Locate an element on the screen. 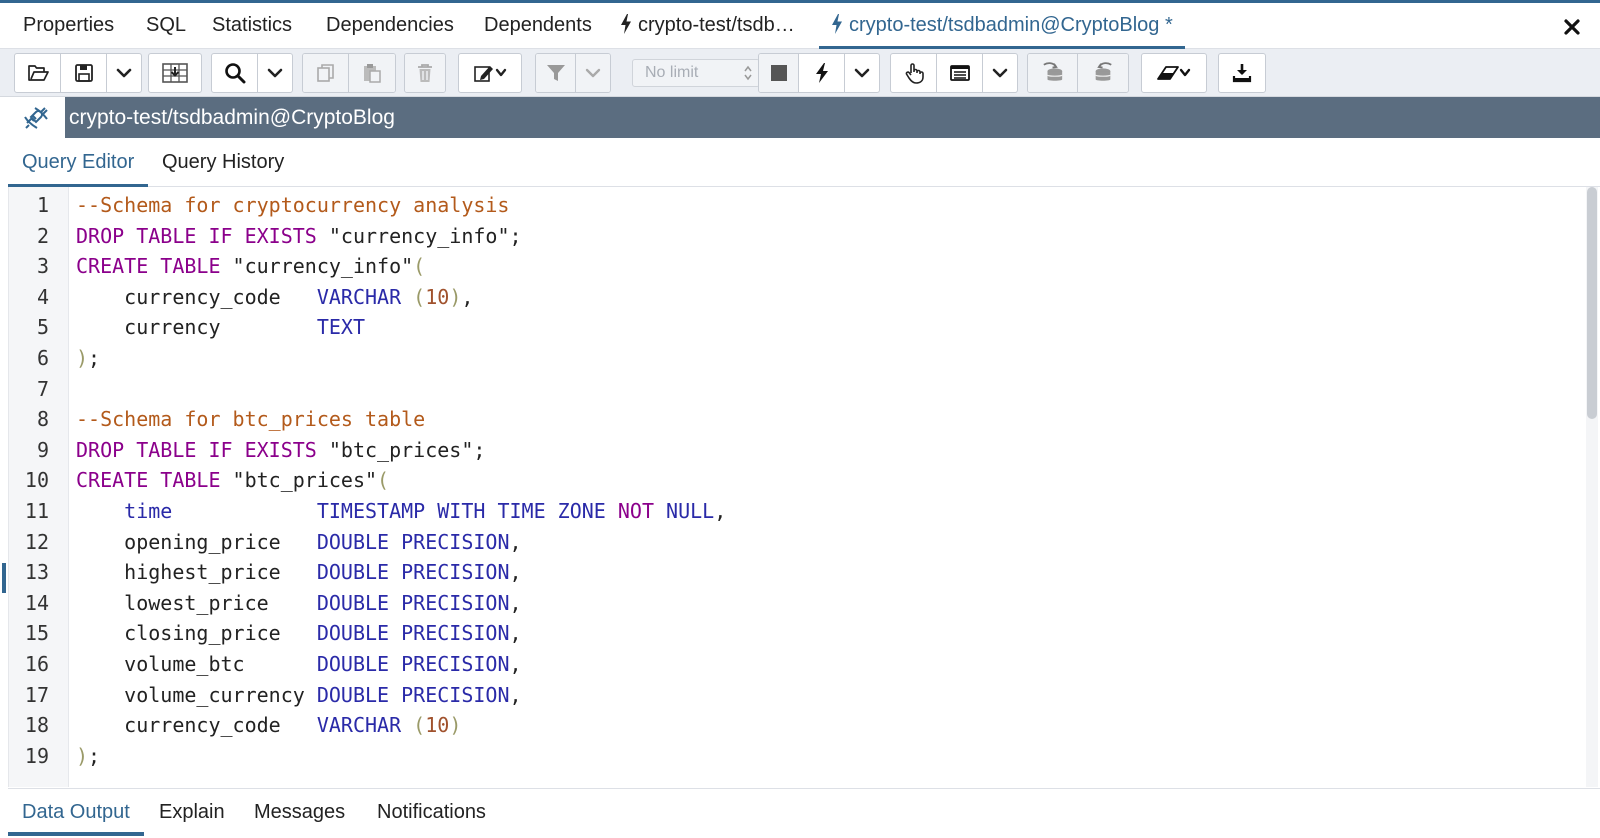 The image size is (1600, 838). edit-button is located at coordinates (490, 73).